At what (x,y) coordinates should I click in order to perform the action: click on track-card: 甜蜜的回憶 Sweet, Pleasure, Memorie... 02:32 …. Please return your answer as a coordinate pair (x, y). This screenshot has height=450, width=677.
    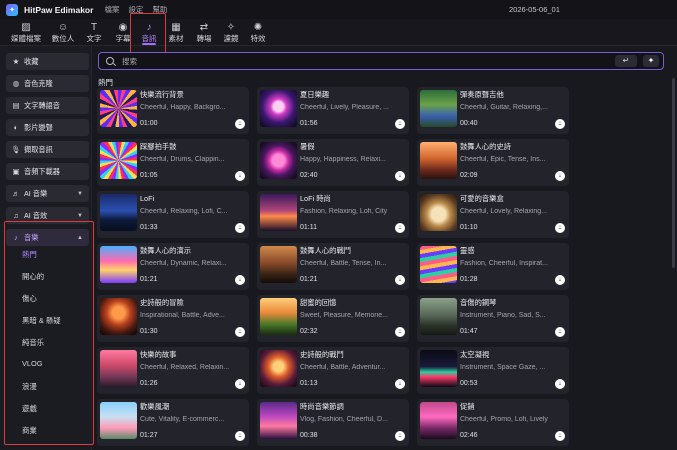
    Looking at the image, I should click on (333, 318).